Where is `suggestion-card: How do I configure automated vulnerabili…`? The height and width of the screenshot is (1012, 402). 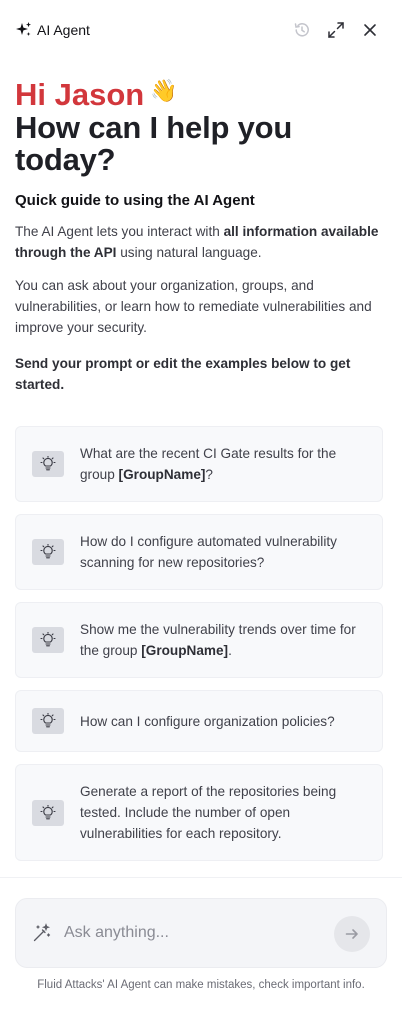
suggestion-card: How do I configure automated vulnerabili… is located at coordinates (199, 552).